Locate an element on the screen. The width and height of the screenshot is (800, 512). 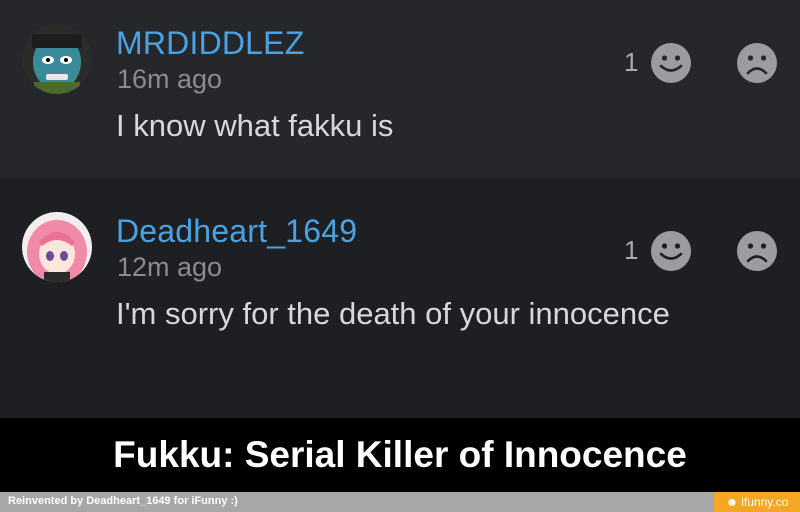
timestamp: 16m ago is located at coordinates (170, 79).